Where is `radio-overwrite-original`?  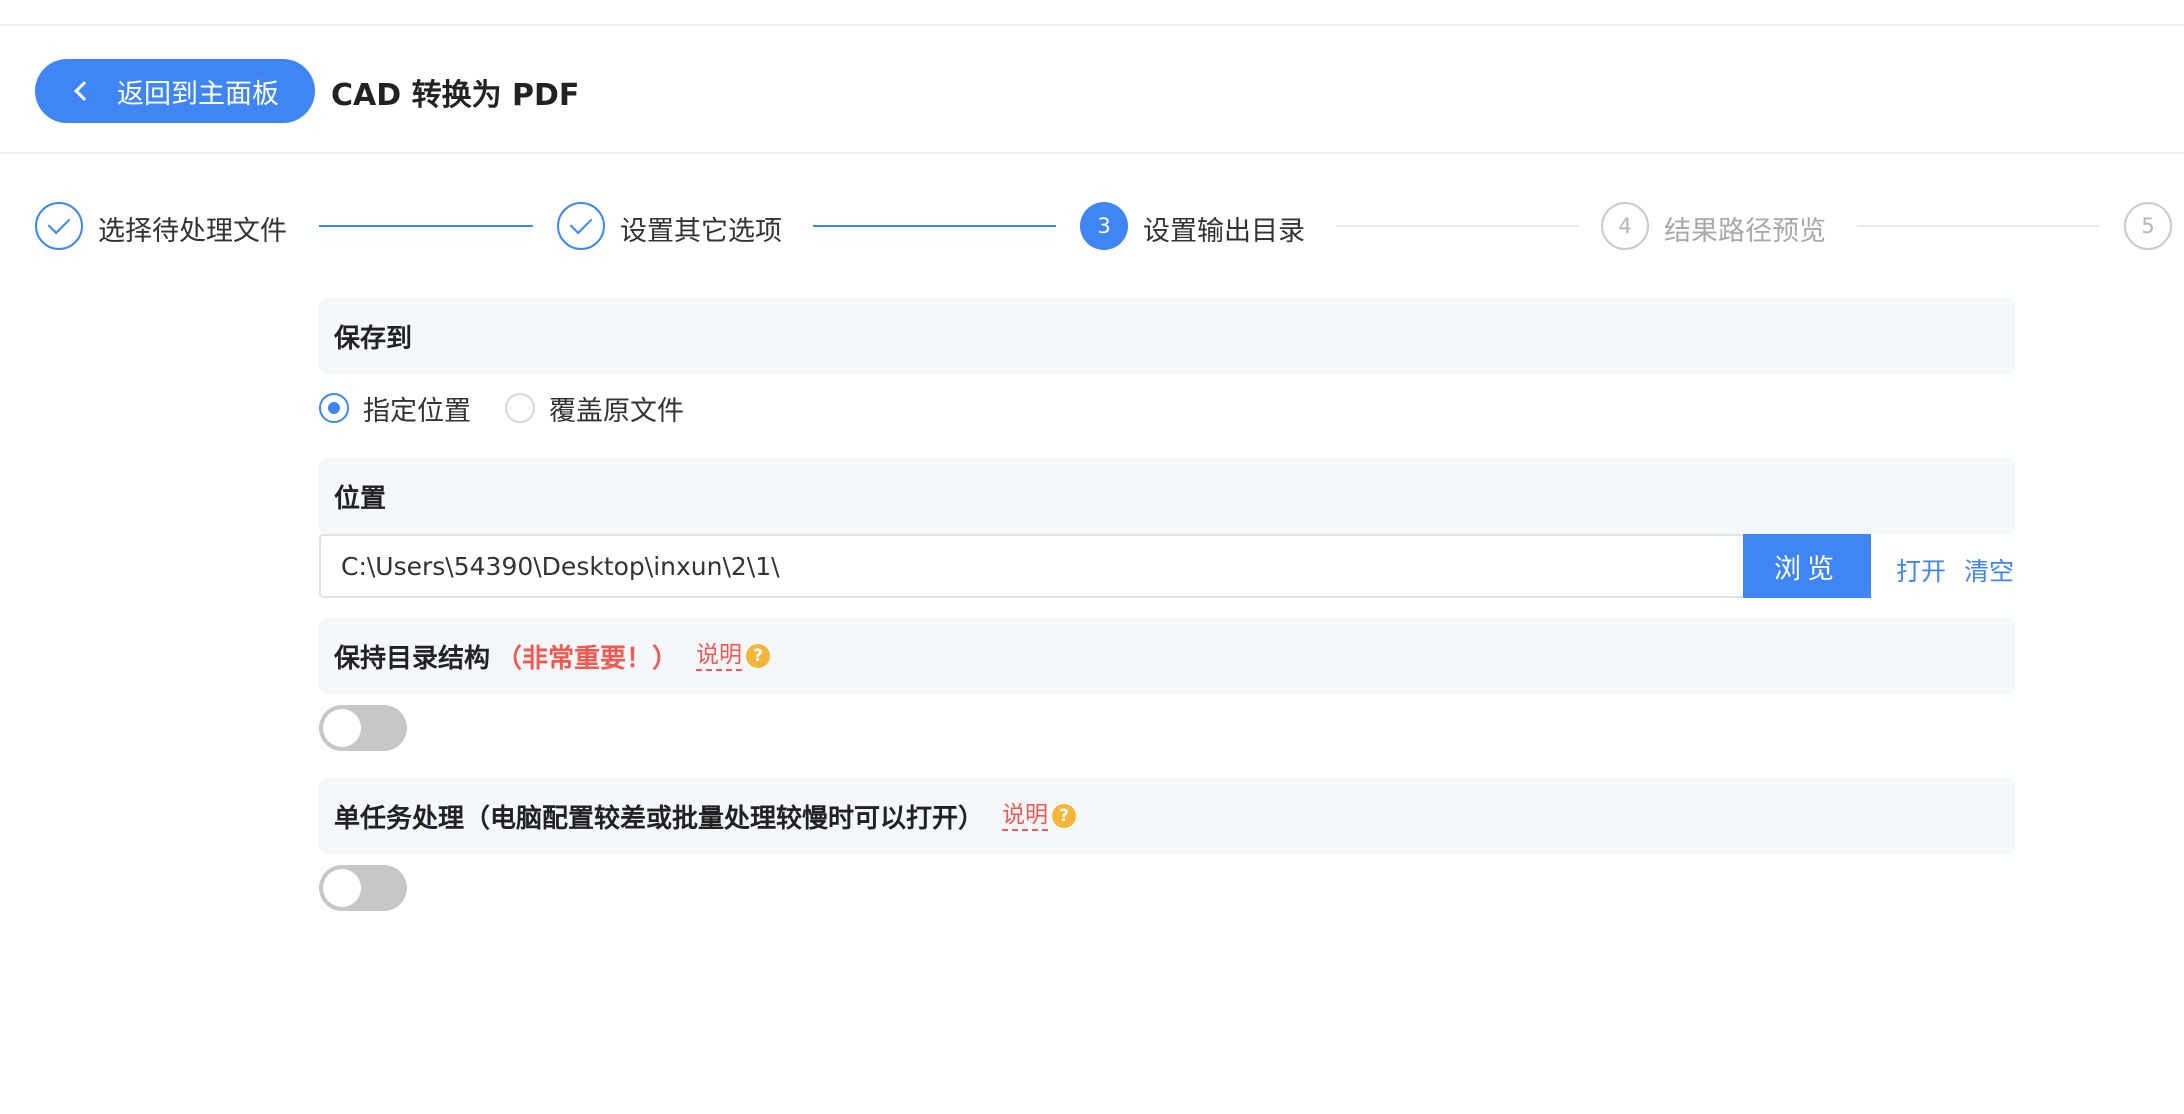 radio-overwrite-original is located at coordinates (520, 408).